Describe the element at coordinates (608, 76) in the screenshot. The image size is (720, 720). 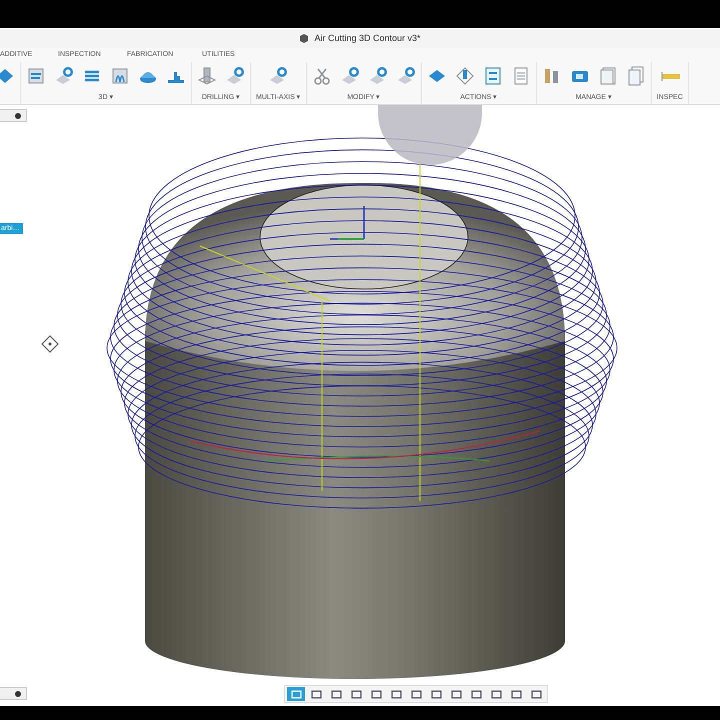
I see `doc-icon` at that location.